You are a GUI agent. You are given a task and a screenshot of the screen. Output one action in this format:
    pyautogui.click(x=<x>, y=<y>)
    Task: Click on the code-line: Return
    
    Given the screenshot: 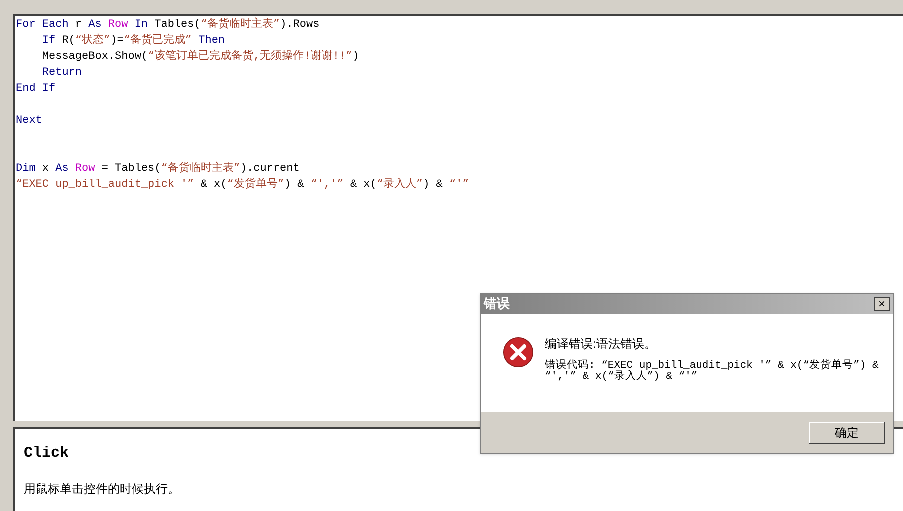 What is the action you would take?
    pyautogui.click(x=62, y=73)
    